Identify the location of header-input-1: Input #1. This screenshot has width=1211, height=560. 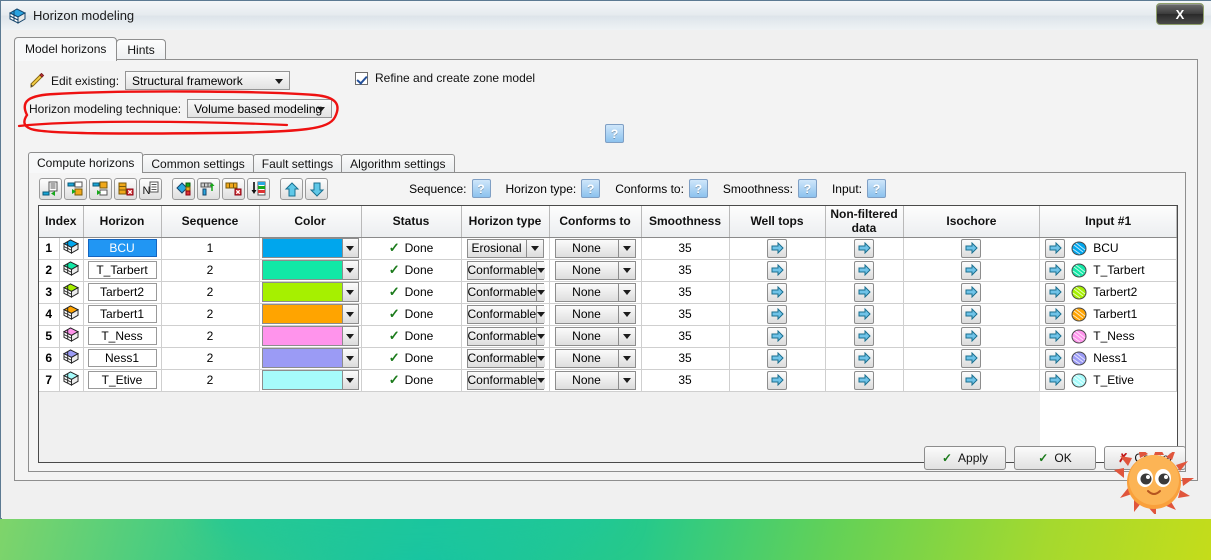
(1108, 222).